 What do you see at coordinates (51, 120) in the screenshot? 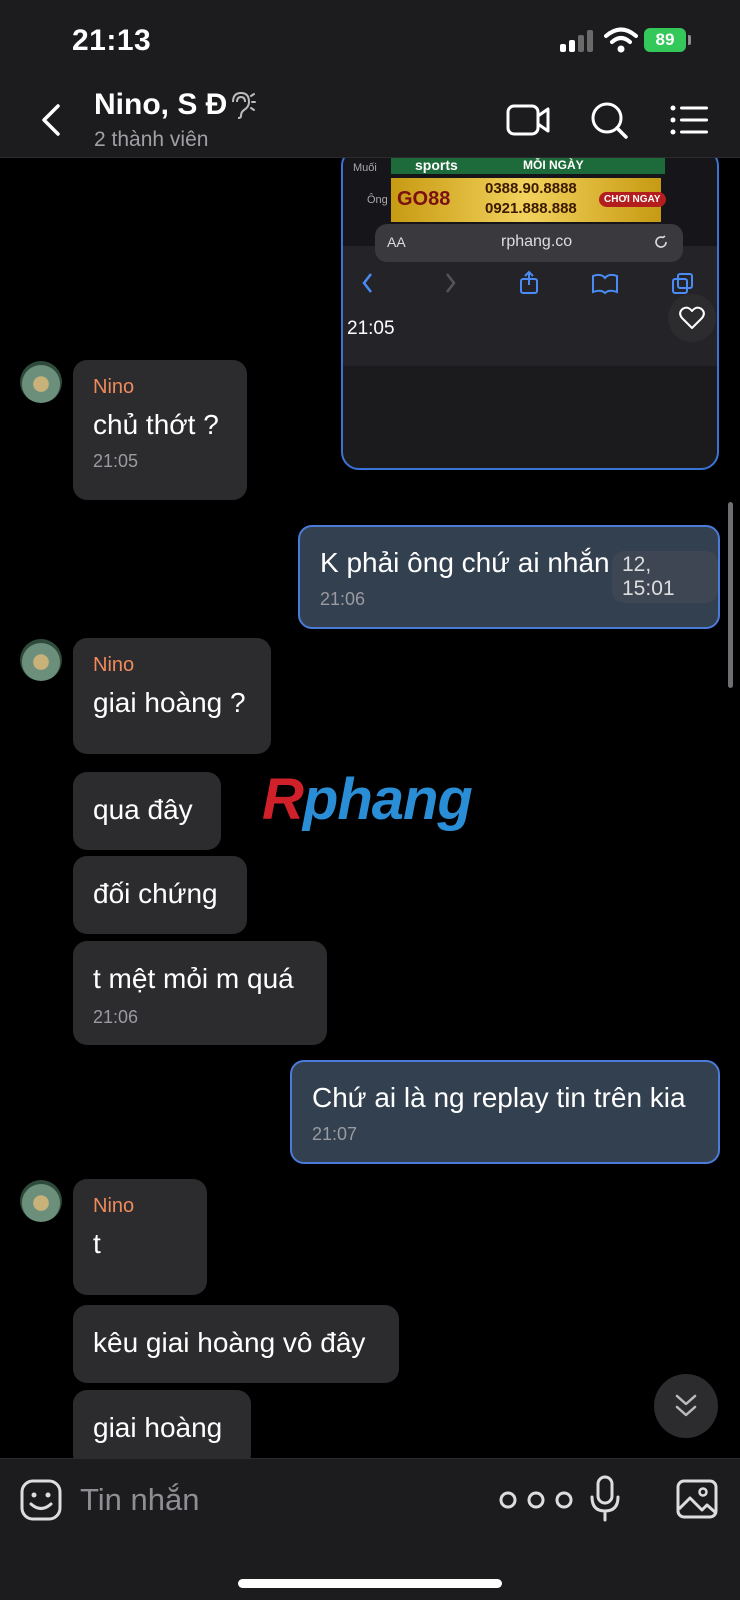
I see `back-icon` at bounding box center [51, 120].